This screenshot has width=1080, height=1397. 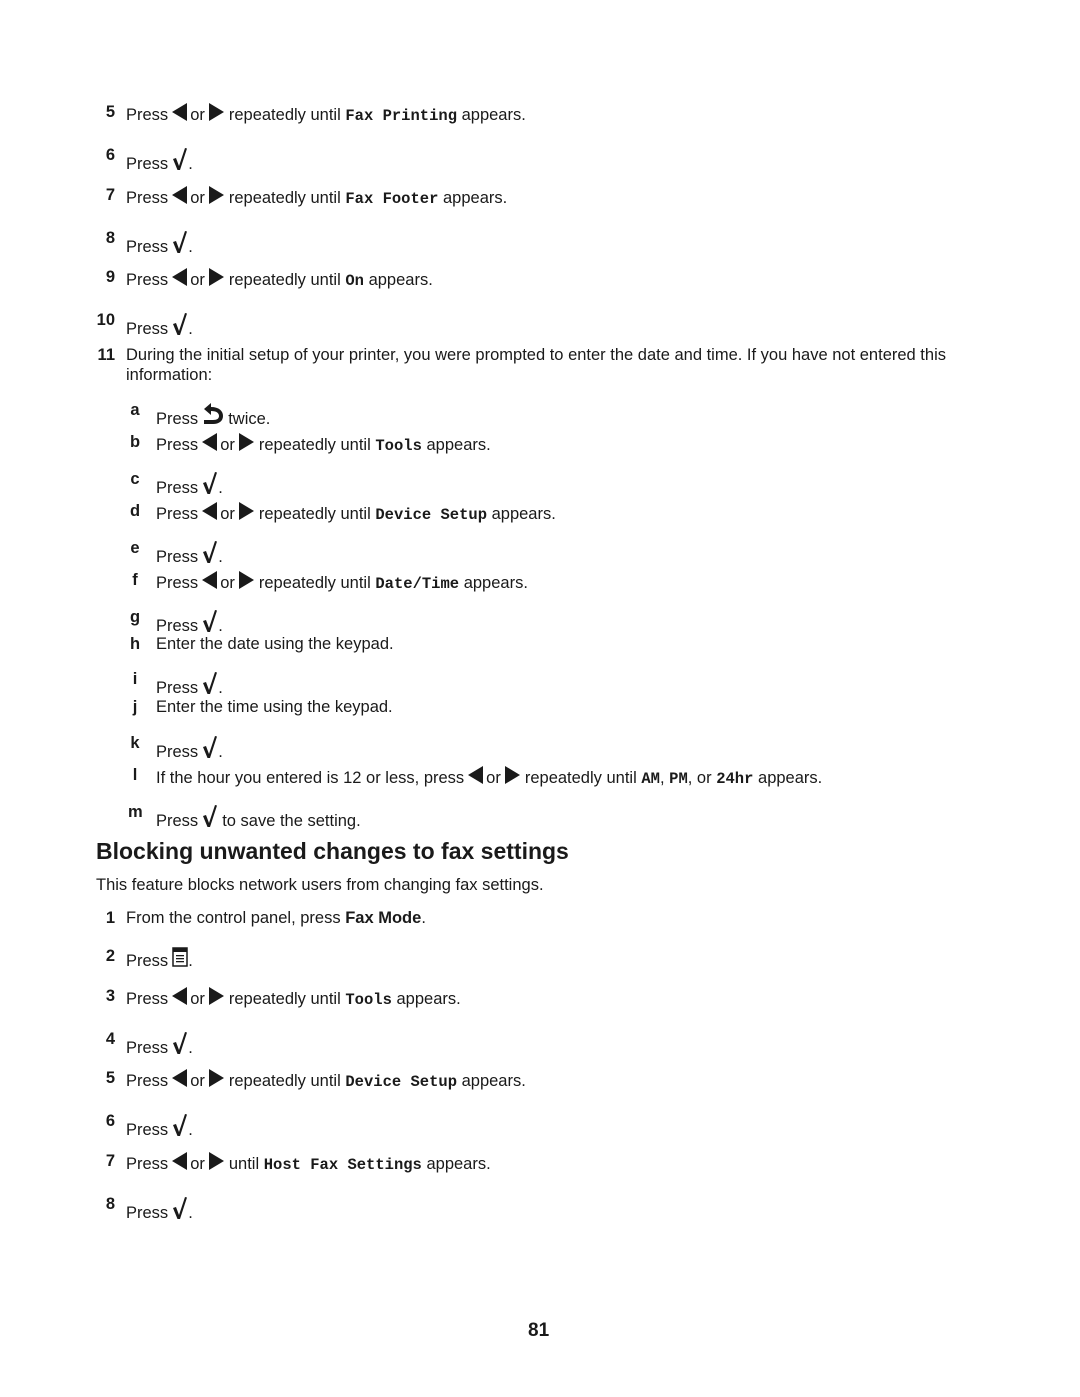 What do you see at coordinates (169, 375) in the screenshot?
I see `step-text: information:` at bounding box center [169, 375].